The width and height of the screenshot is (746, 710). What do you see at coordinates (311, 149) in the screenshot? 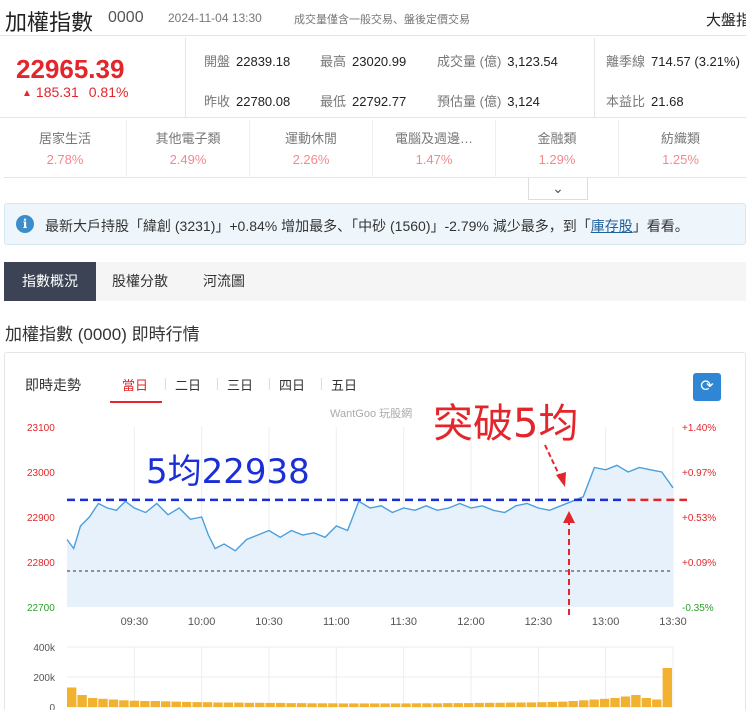
I see `sector-item: 運動休閒 2.26%` at bounding box center [311, 149].